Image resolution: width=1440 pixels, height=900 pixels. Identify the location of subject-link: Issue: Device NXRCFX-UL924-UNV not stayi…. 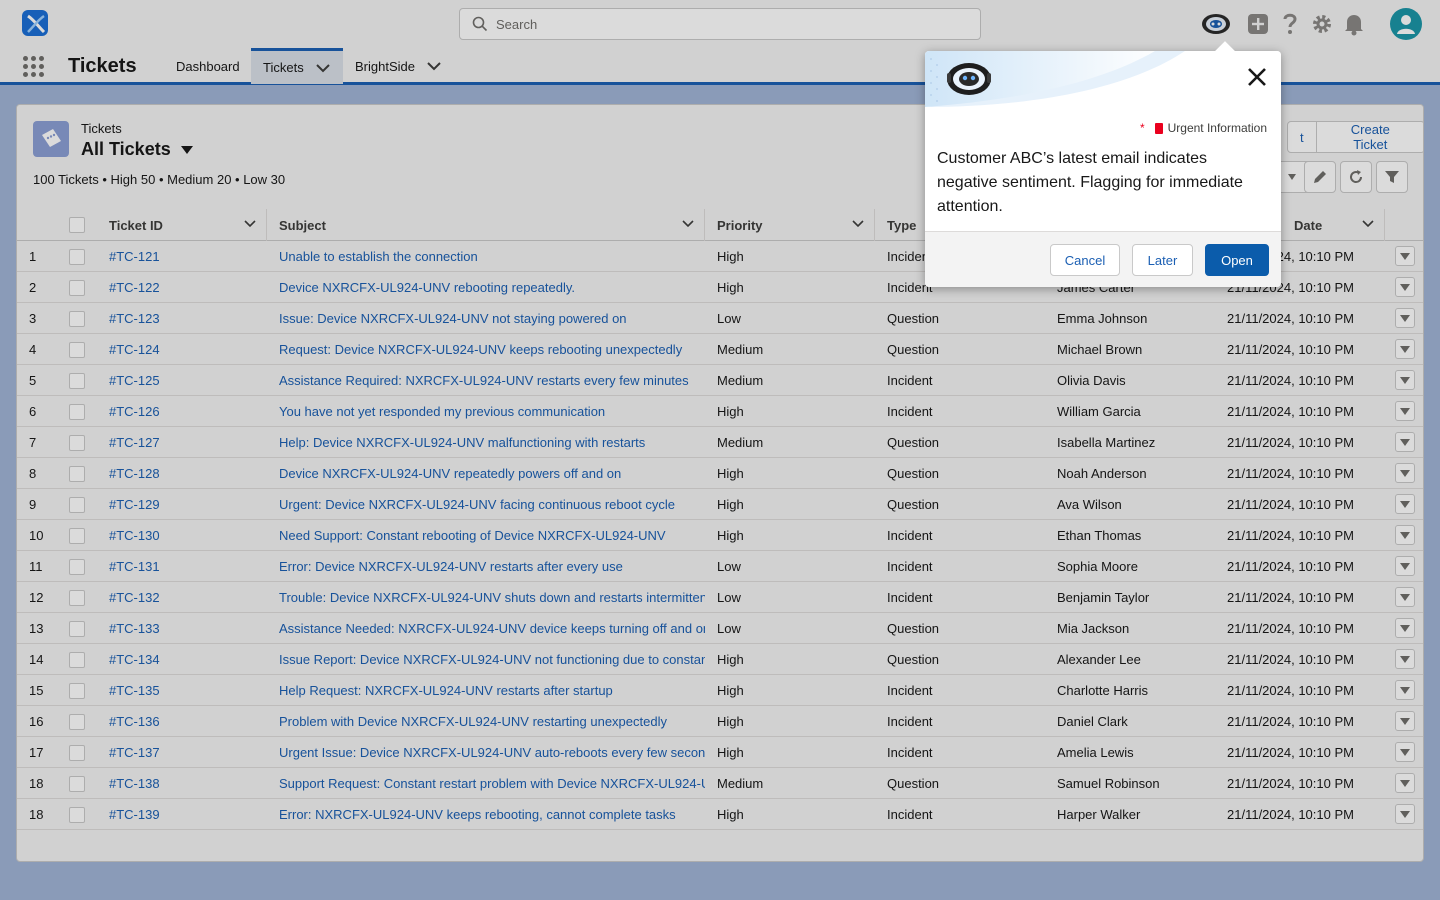
(492, 318).